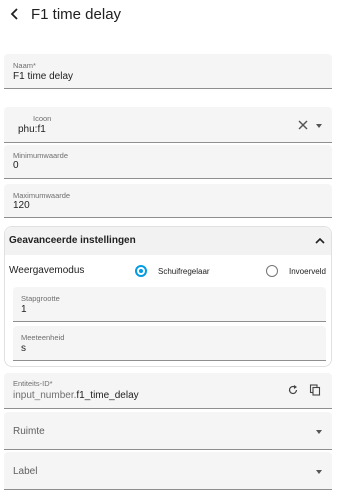  I want to click on min-value-label: Minimumwaarde, so click(41, 155).